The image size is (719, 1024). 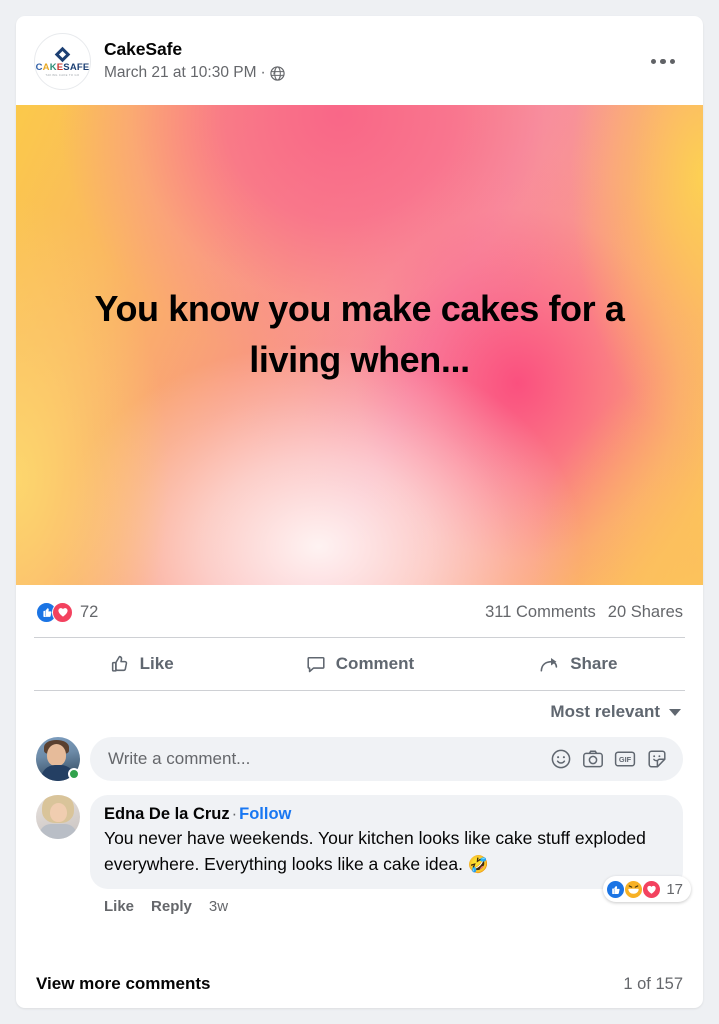 I want to click on camera-icon, so click(x=593, y=759).